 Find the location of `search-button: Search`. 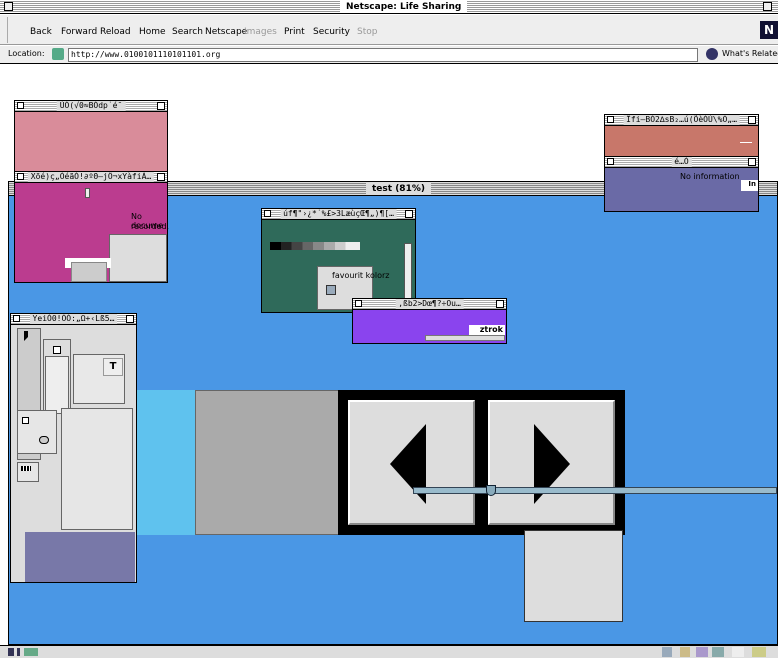

search-button: Search is located at coordinates (187, 32).